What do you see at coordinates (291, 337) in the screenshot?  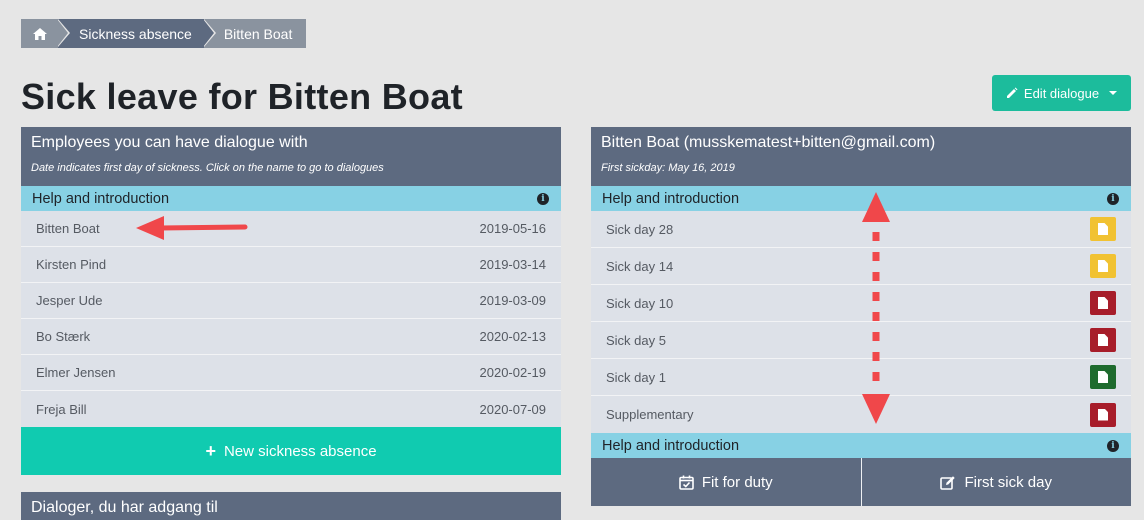 I see `employee-row: Bo Stærk 2020-02-13` at bounding box center [291, 337].